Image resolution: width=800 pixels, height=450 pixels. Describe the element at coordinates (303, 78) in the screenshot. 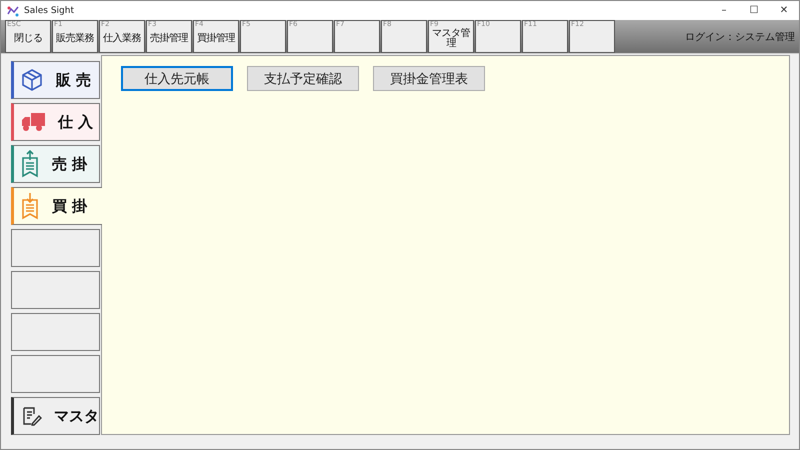

I see `menu-button: 支払予定確認` at that location.